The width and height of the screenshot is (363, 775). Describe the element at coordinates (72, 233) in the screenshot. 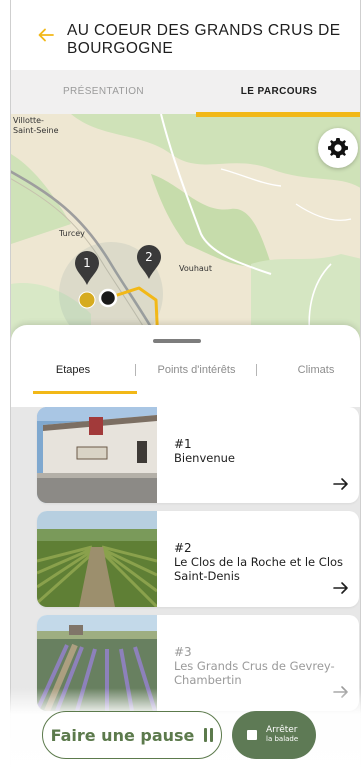

I see `map-label-turcey: Turcey` at that location.